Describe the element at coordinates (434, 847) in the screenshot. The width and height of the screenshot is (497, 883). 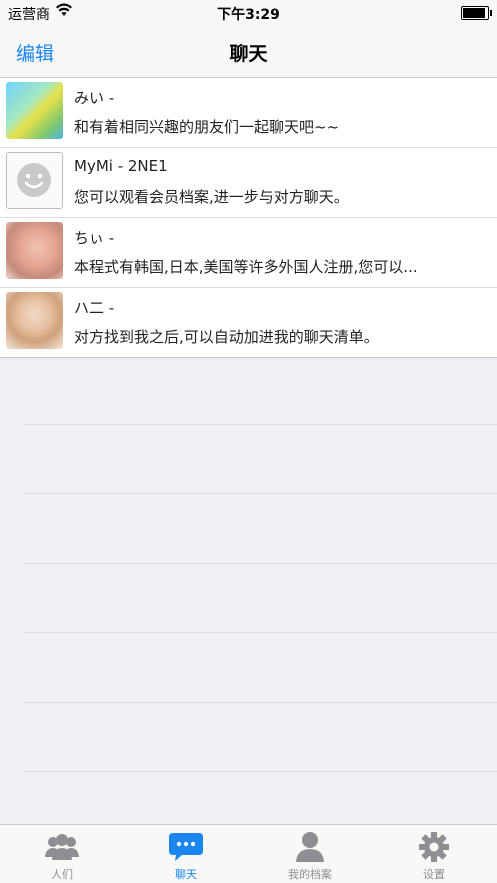
I see `gear-icon` at that location.